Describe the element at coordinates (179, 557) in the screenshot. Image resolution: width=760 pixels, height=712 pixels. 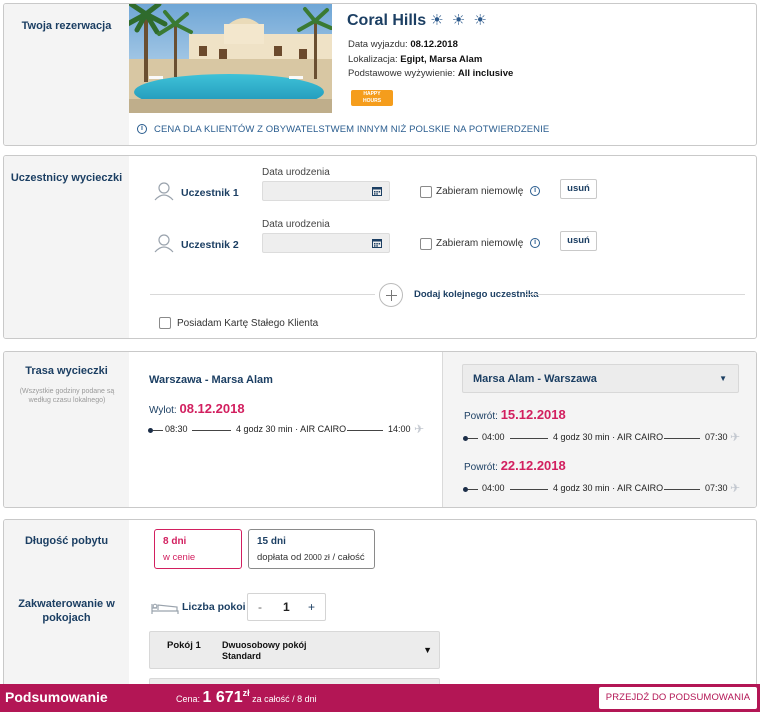
I see `stay-option-note: w cenie` at that location.